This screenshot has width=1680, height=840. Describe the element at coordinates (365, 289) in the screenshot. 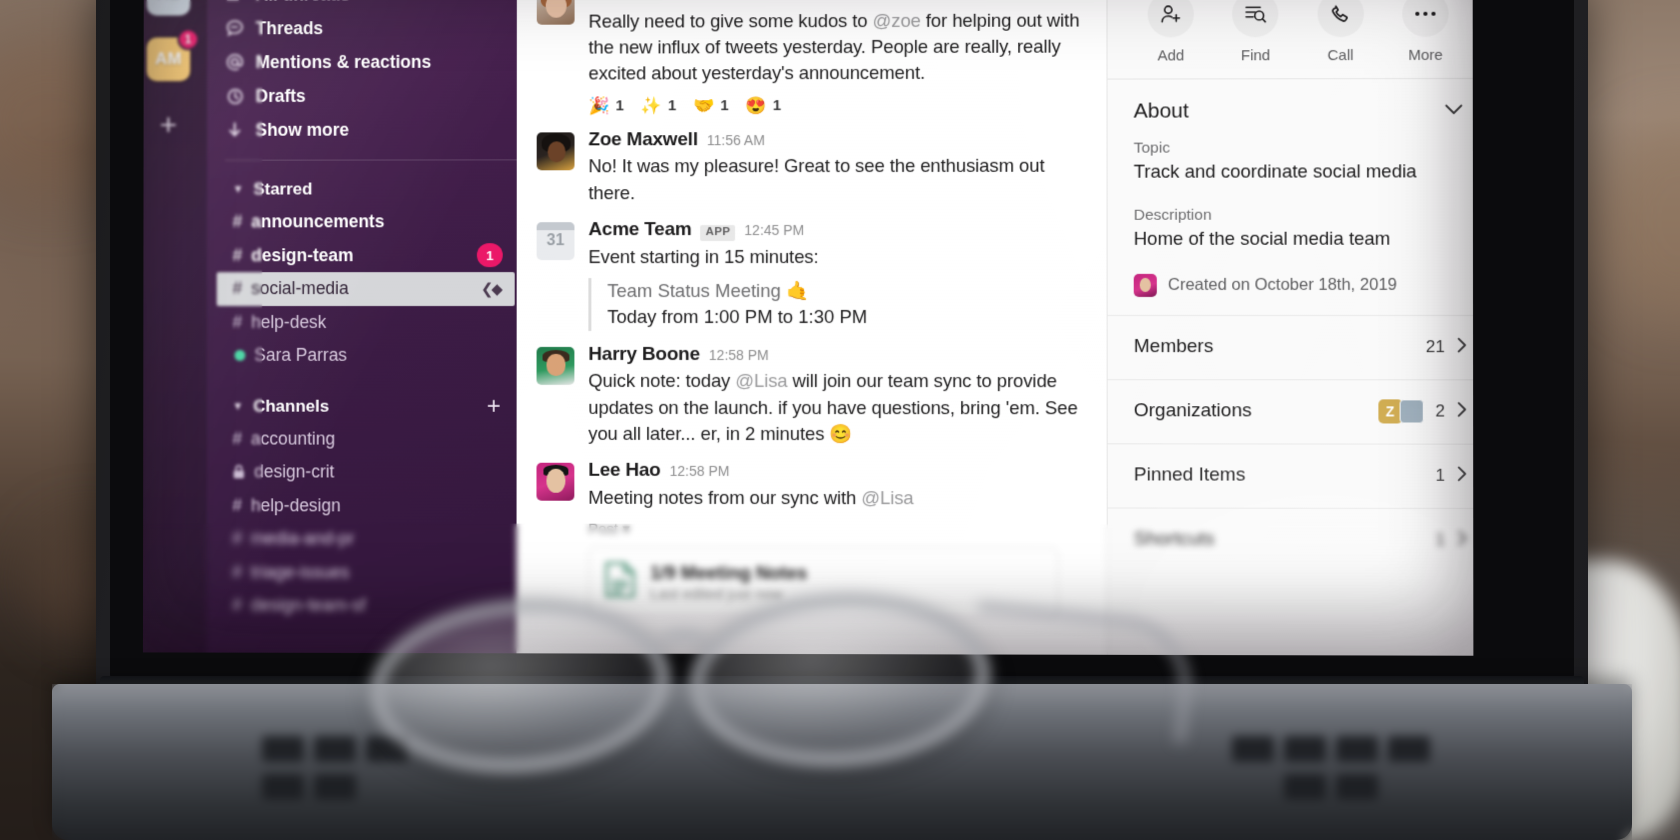

I see `sidebar-item-social-media: # social-media ❮◆` at that location.